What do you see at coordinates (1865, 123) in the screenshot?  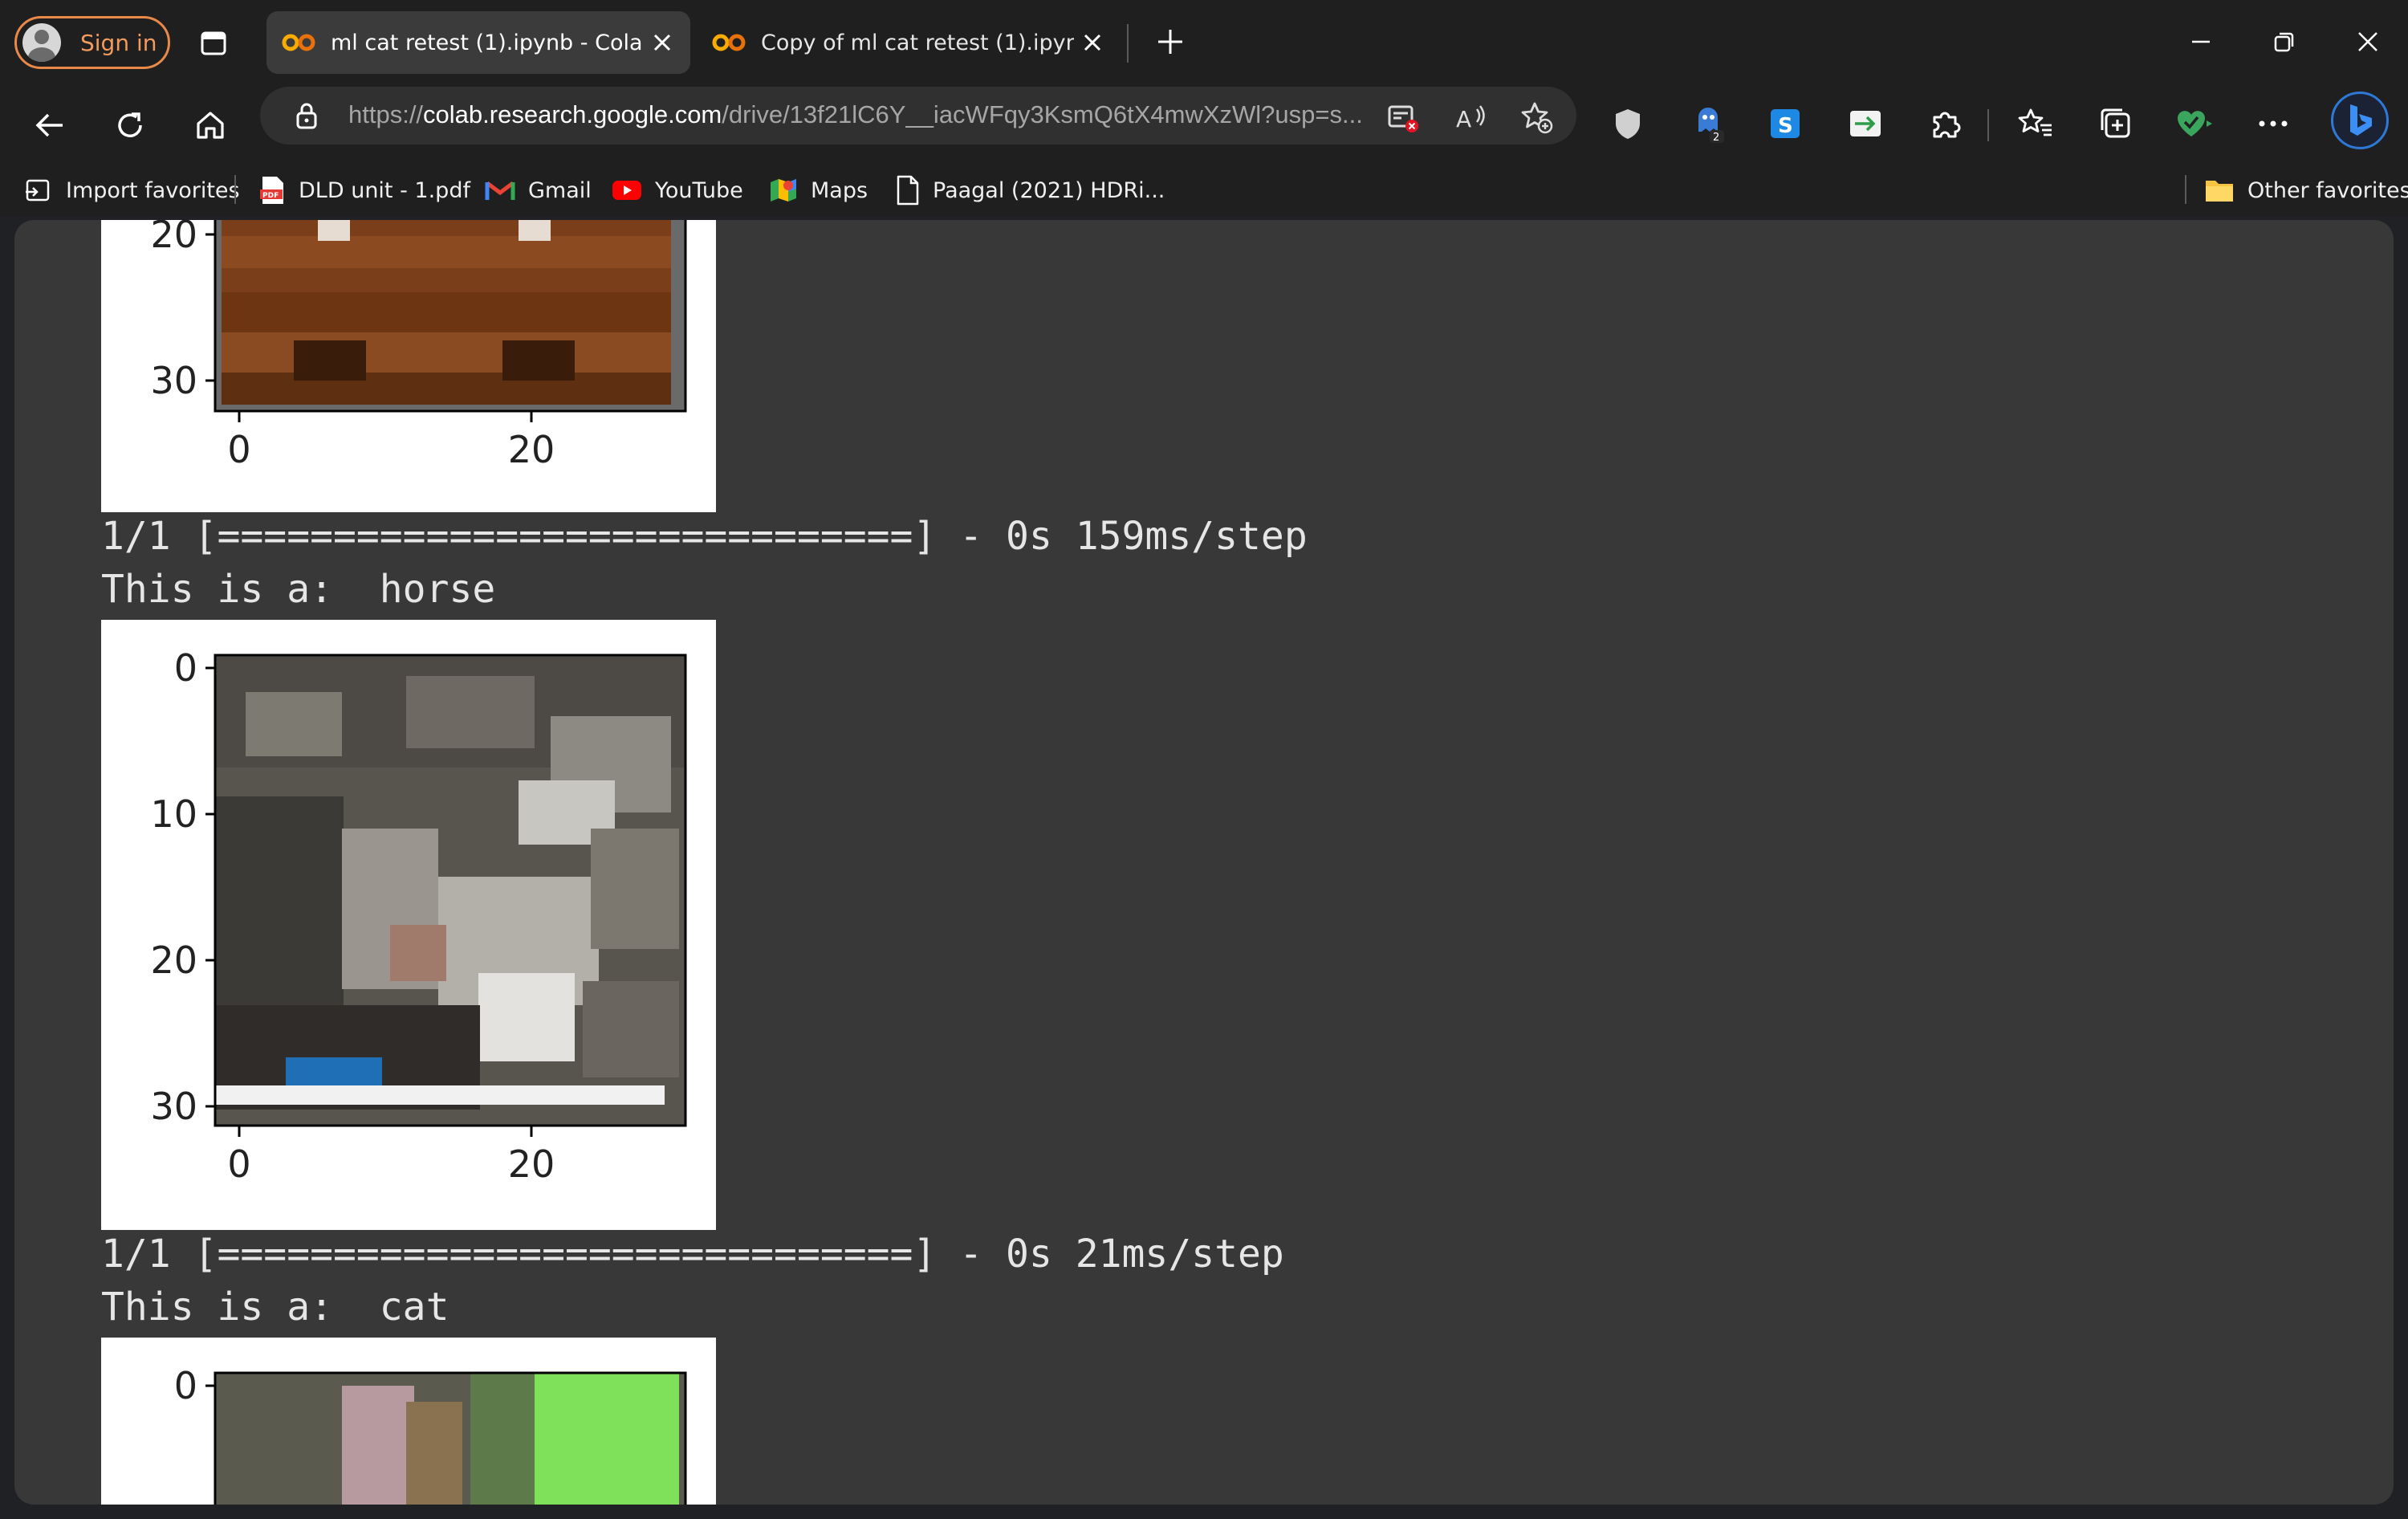 I see `green-arrow-extension-icon` at bounding box center [1865, 123].